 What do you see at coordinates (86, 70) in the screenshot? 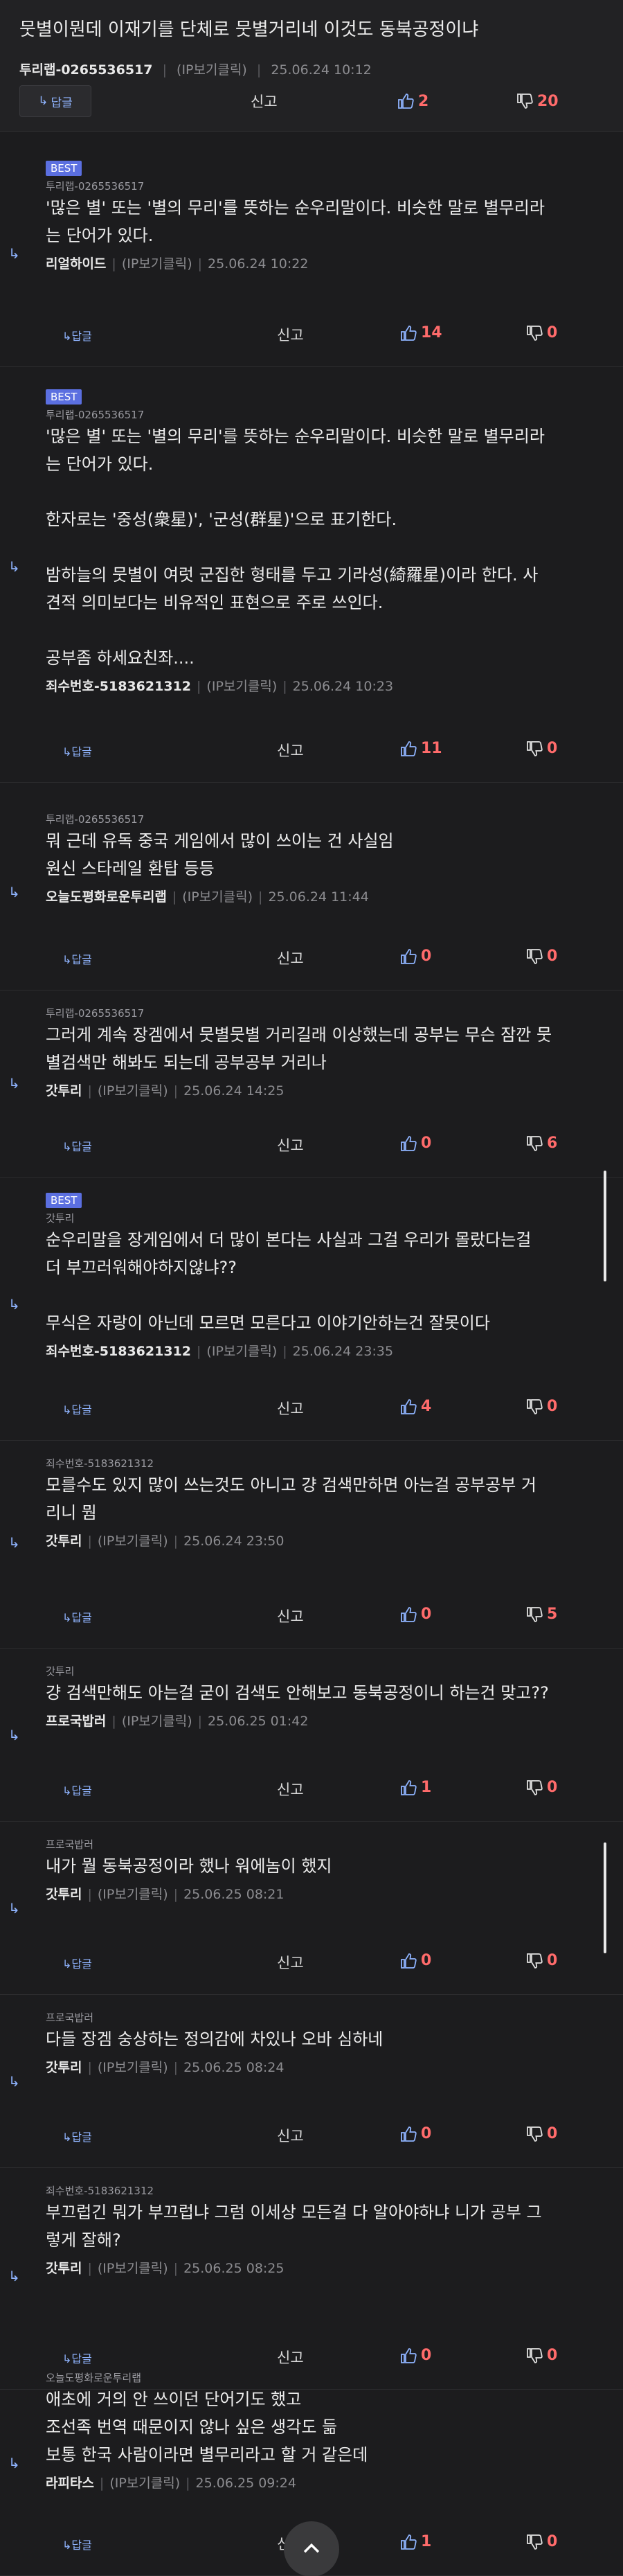
I see `post-author: 투리랩-0265536517` at bounding box center [86, 70].